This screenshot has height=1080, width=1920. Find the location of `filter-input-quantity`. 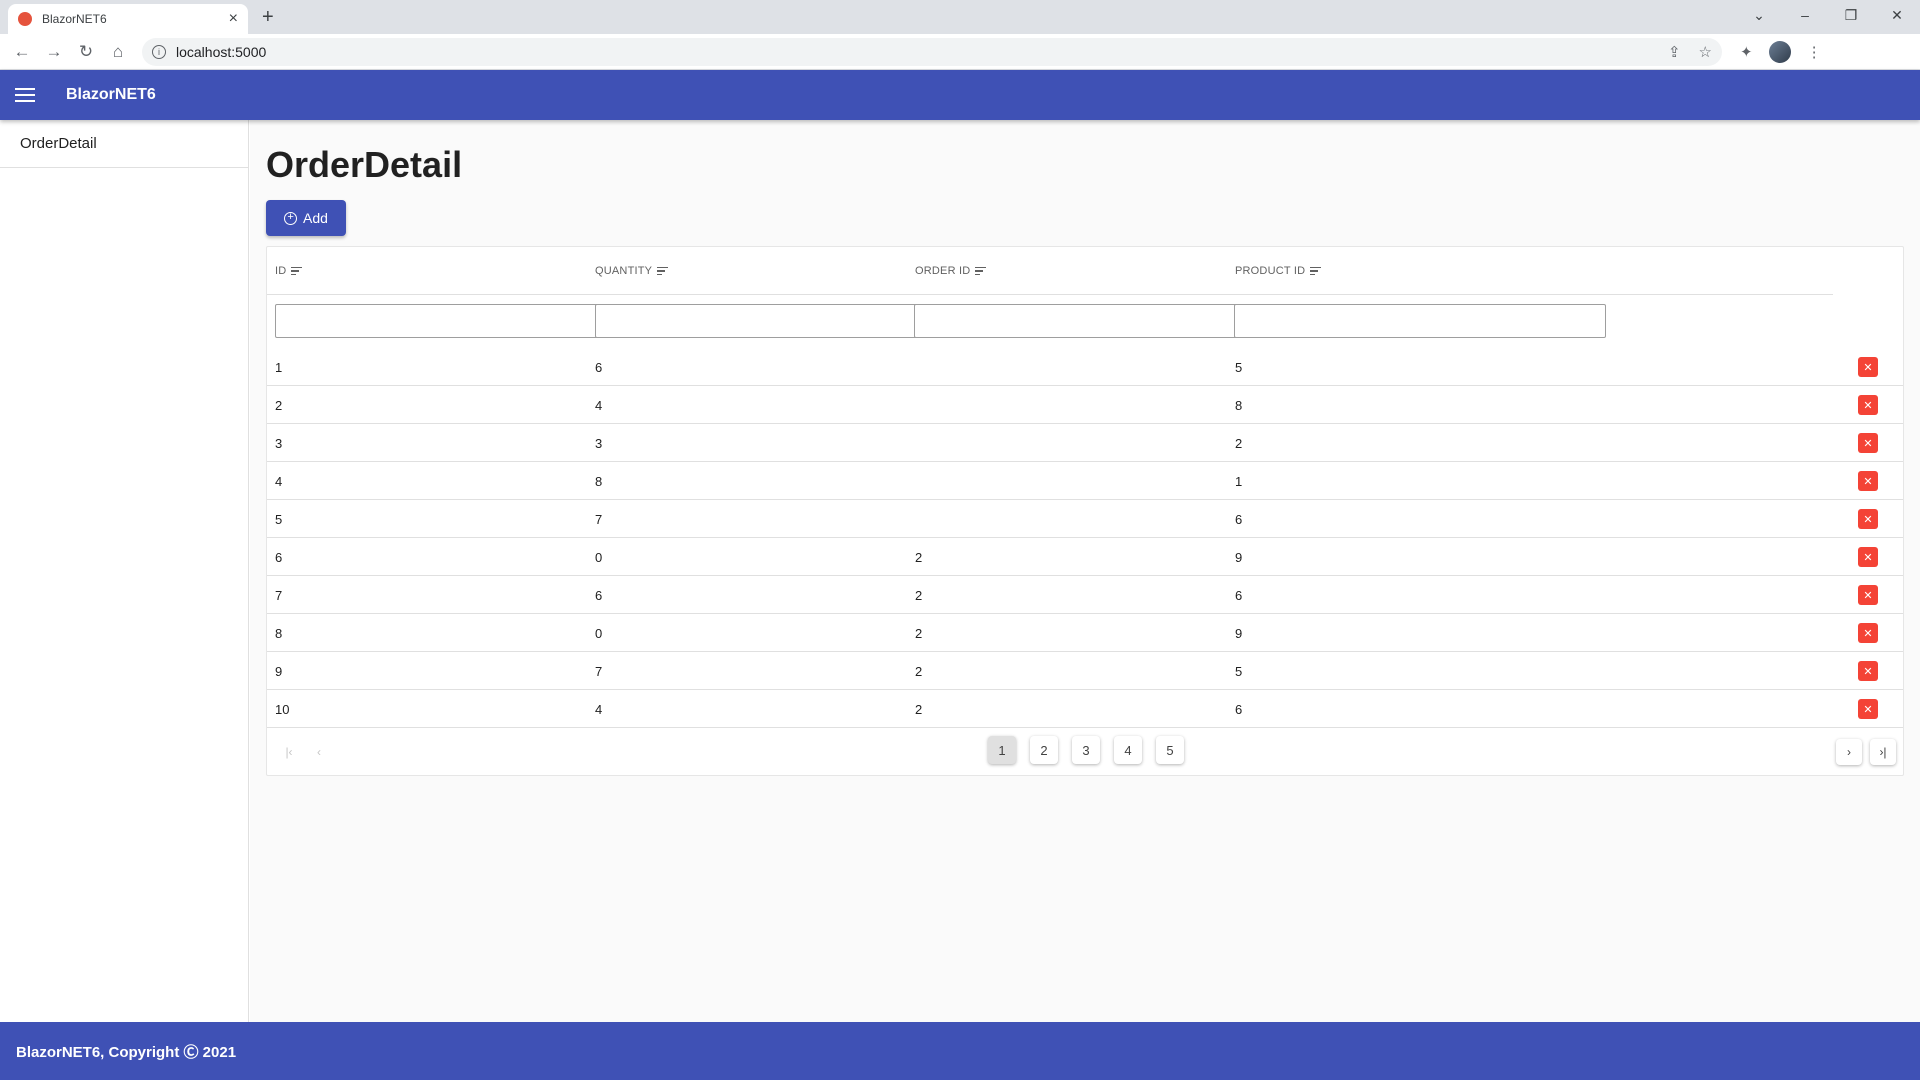

filter-input-quantity is located at coordinates (781, 321).